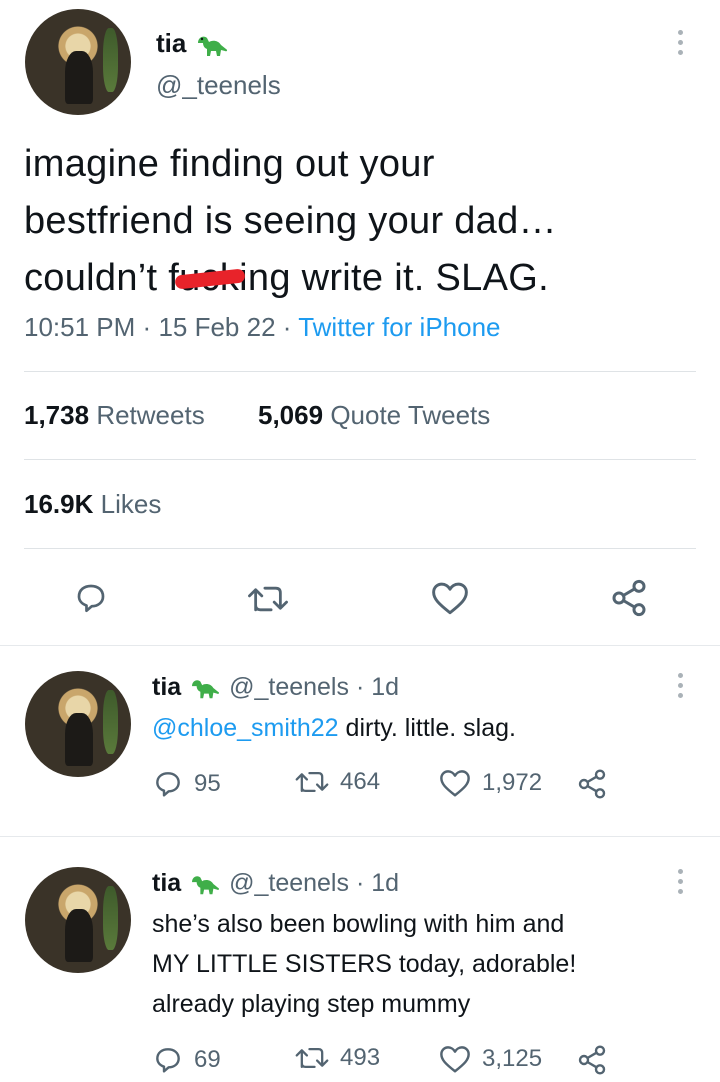  Describe the element at coordinates (193, 43) in the screenshot. I see `author-name: tia` at that location.